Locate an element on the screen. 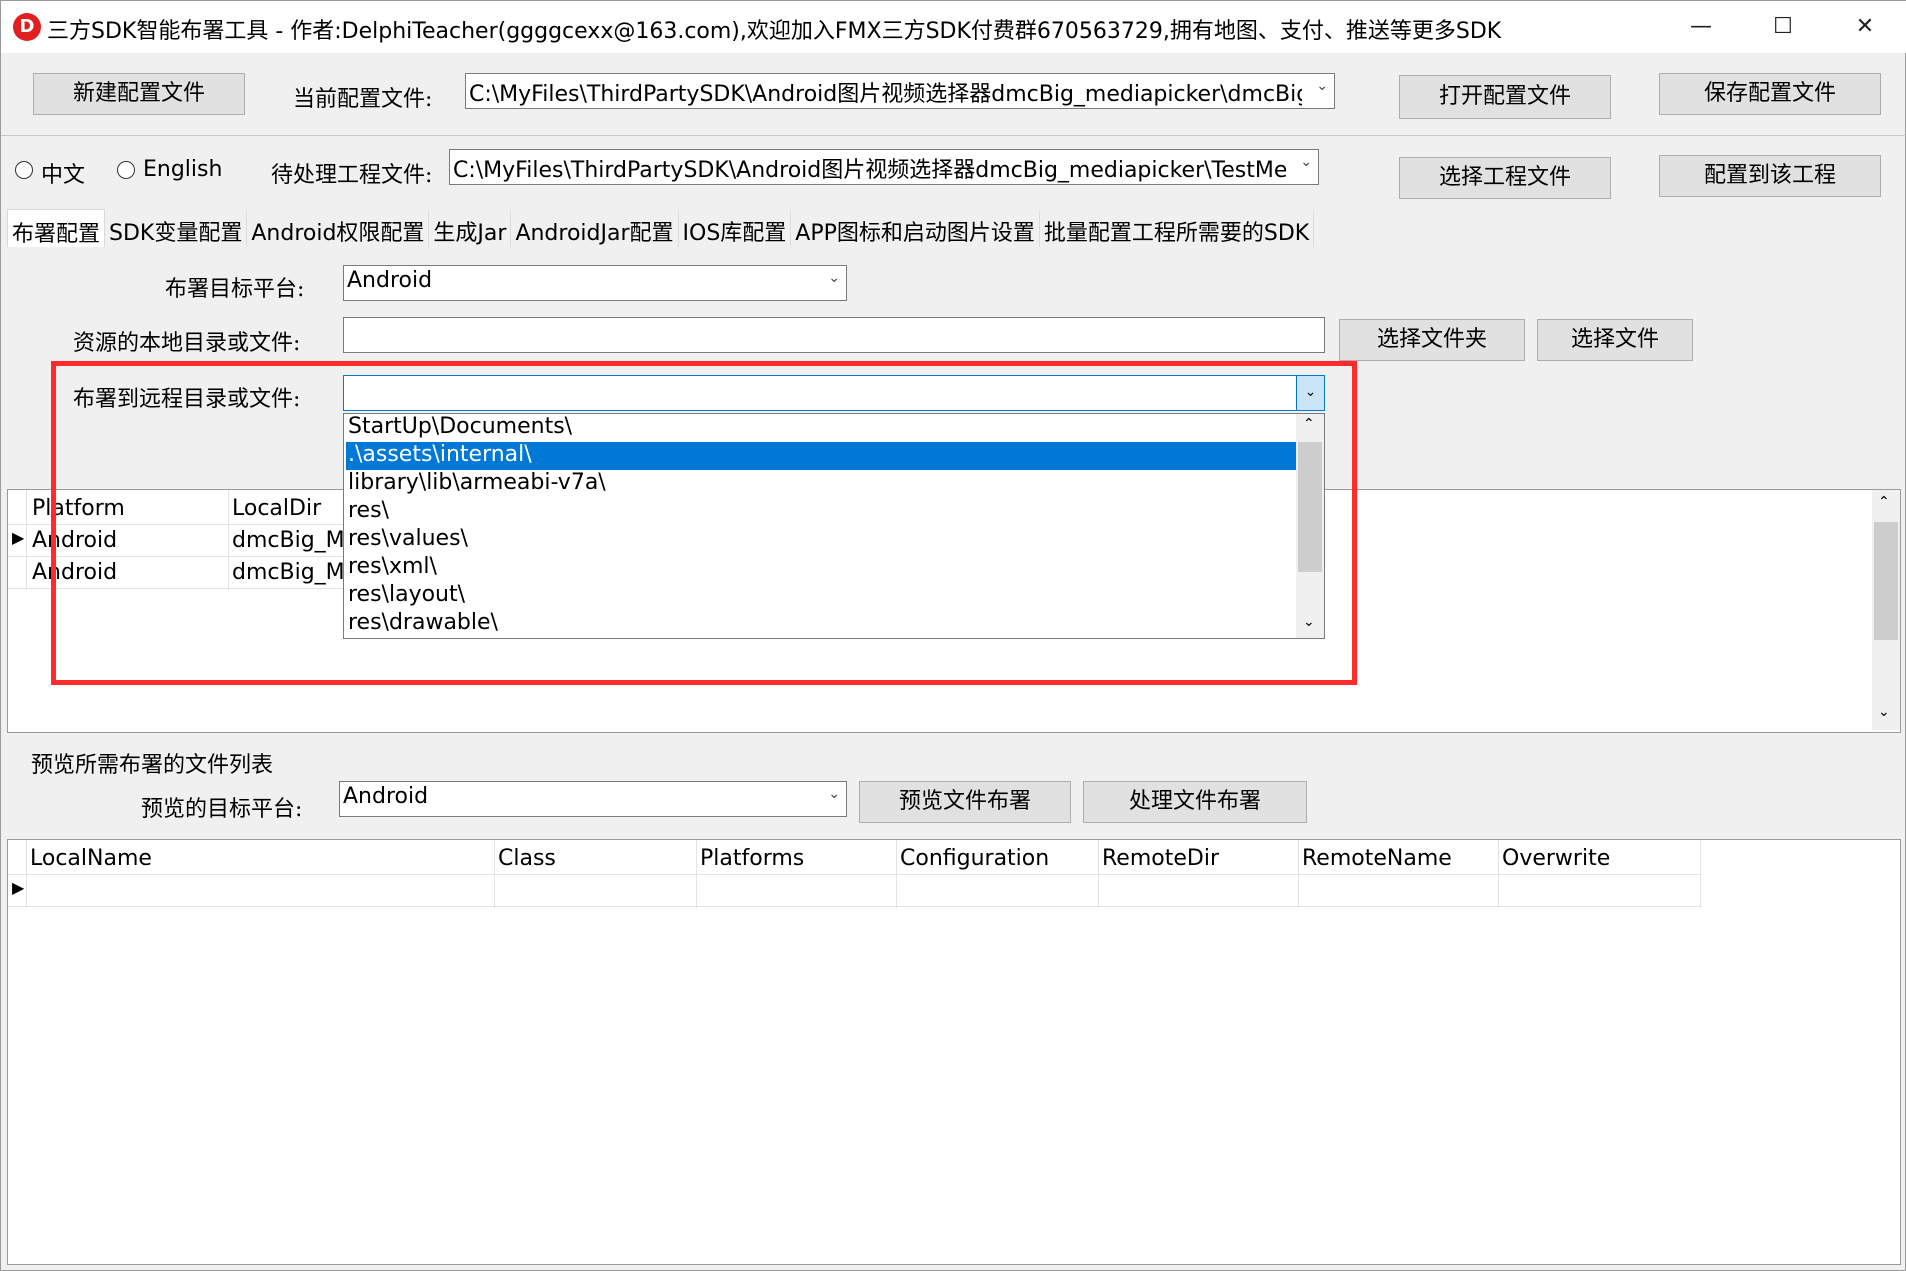 This screenshot has width=1906, height=1271. grid-header-remotename: RemoteName is located at coordinates (1377, 858).